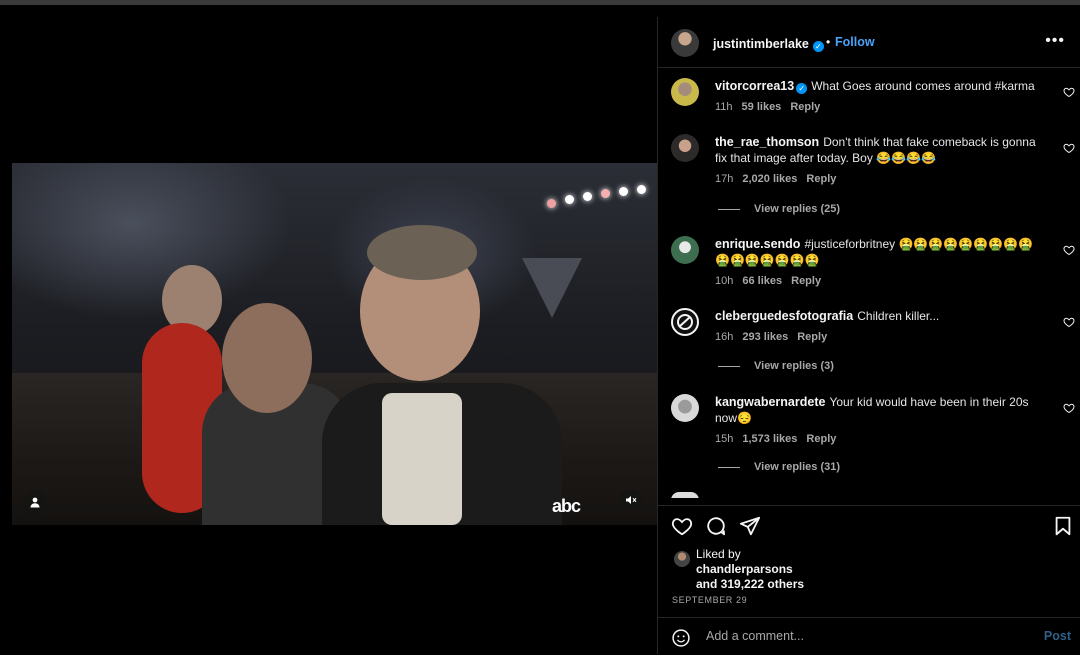 The width and height of the screenshot is (1080, 655). Describe the element at coordinates (602, 200) in the screenshot. I see `video-stage-lights` at that location.